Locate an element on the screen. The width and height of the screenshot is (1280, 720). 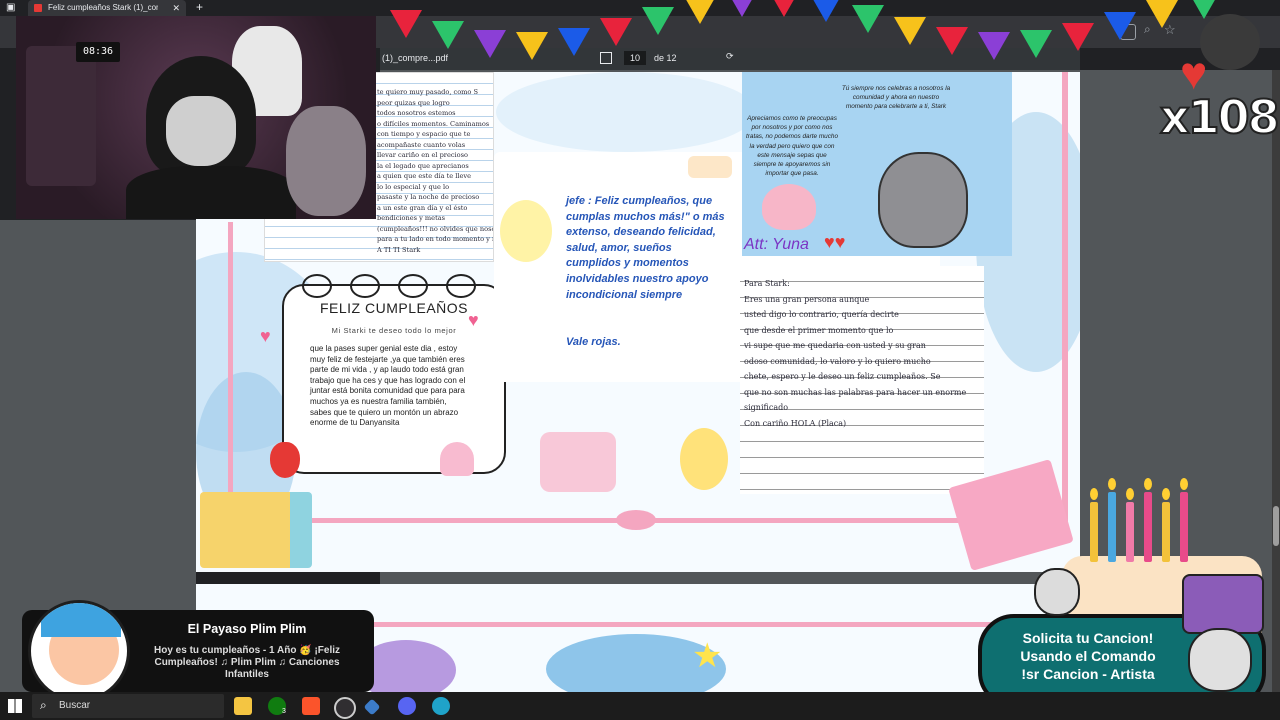
song-request-line3: !sr Cancion - Artista is located at coordinates (1088, 674).